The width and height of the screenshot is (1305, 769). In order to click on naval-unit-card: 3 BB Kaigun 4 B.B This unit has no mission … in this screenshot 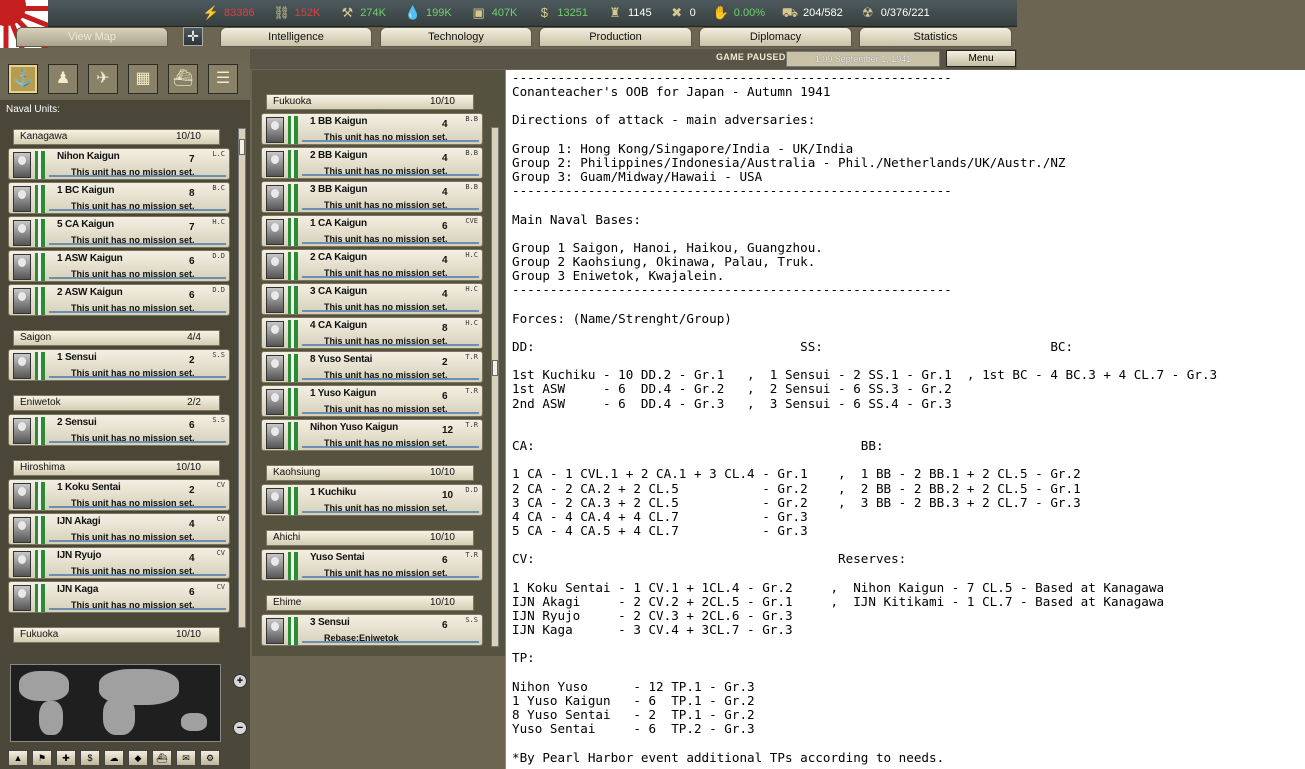, I will do `click(372, 197)`.